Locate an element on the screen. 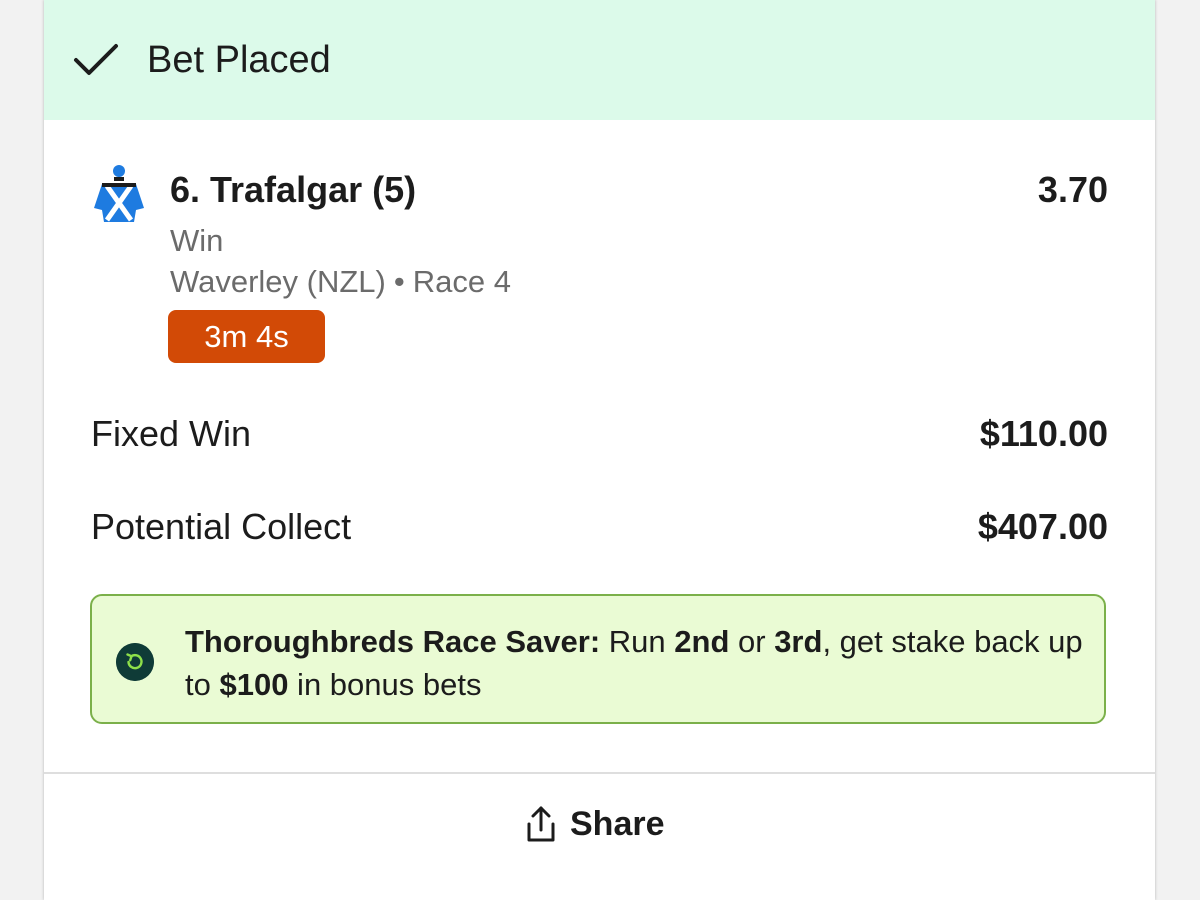 This screenshot has width=1200, height=900. promo-text-part: Run is located at coordinates (637, 641).